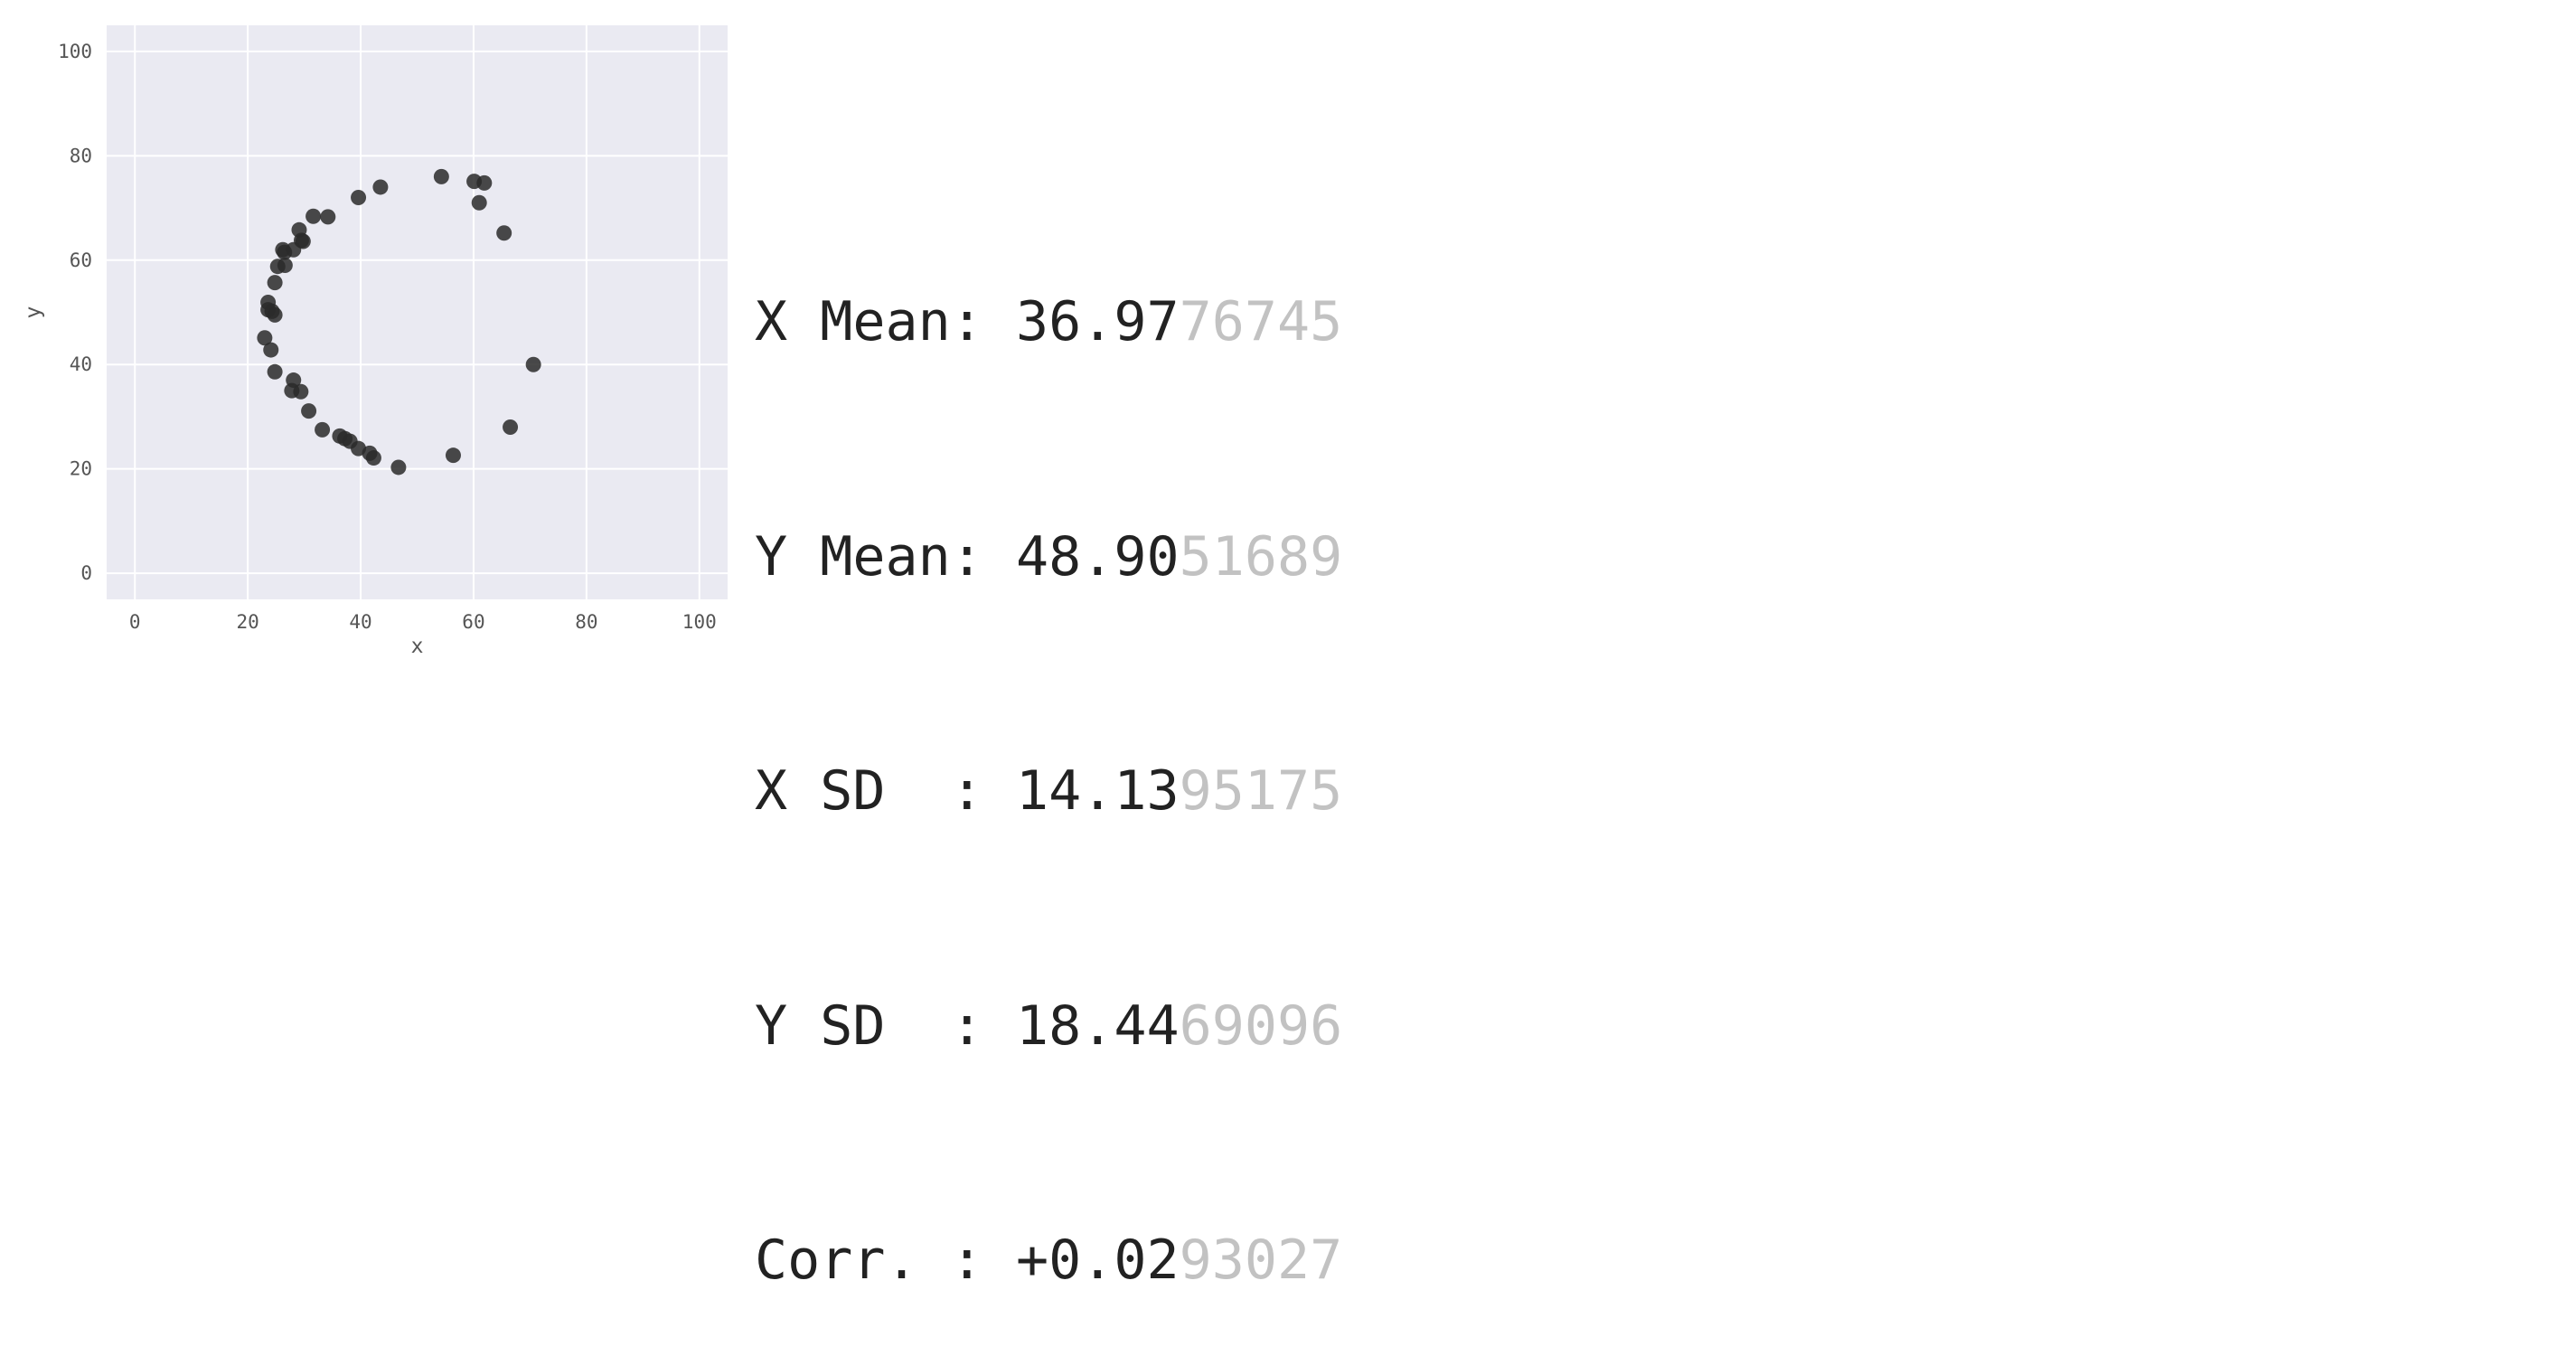 Image resolution: width=2576 pixels, height=1356 pixels. What do you see at coordinates (473, 622) in the screenshot?
I see `x-tick-label: 60` at bounding box center [473, 622].